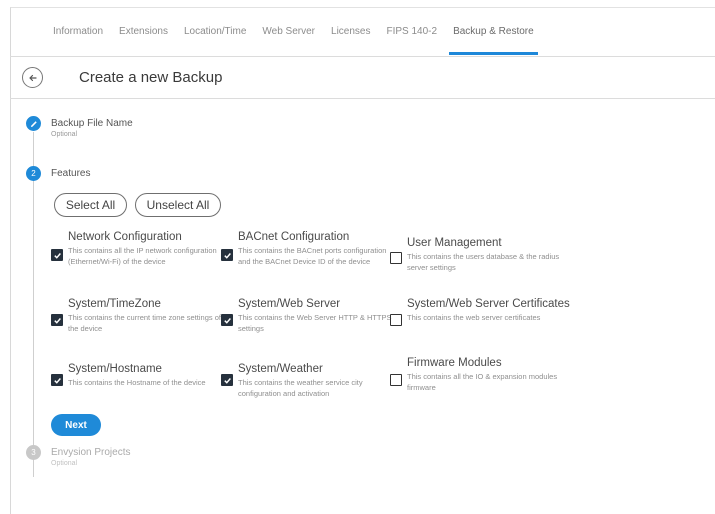 The image size is (715, 514). Describe the element at coordinates (115, 369) in the screenshot. I see `feature-title: System/Hostname` at that location.